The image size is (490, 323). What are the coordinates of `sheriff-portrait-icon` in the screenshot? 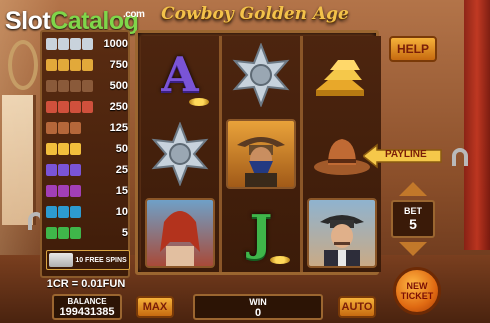 It's located at (342, 233).